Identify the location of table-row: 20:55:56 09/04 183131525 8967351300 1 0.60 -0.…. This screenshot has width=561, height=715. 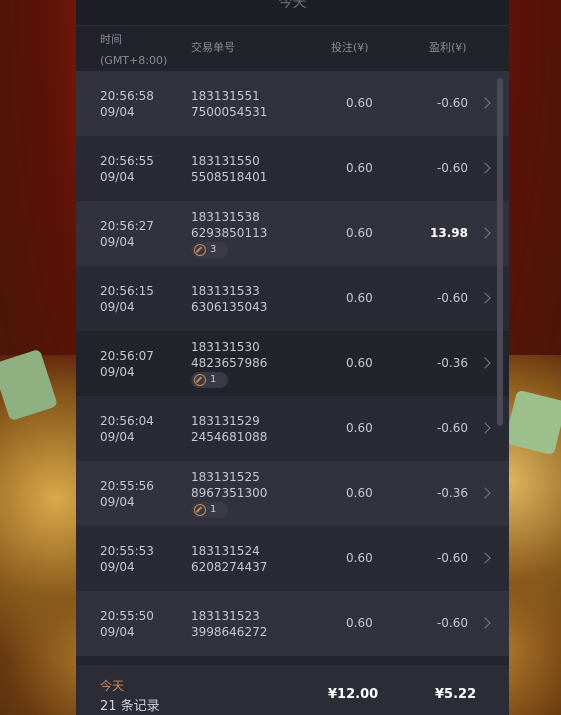
(292, 493).